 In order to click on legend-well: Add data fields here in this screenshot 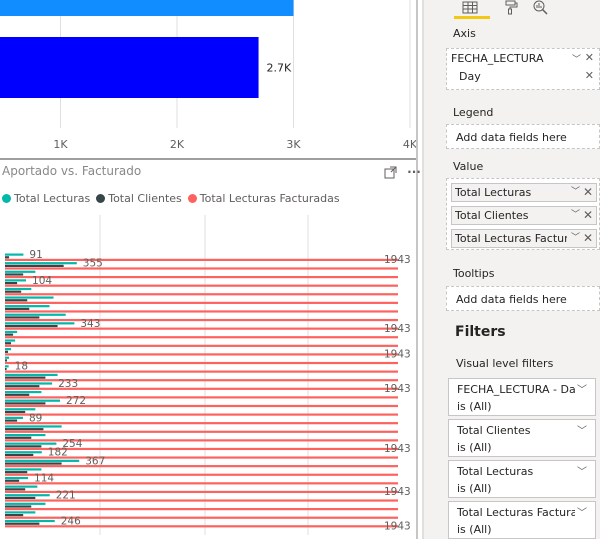, I will do `click(523, 136)`.